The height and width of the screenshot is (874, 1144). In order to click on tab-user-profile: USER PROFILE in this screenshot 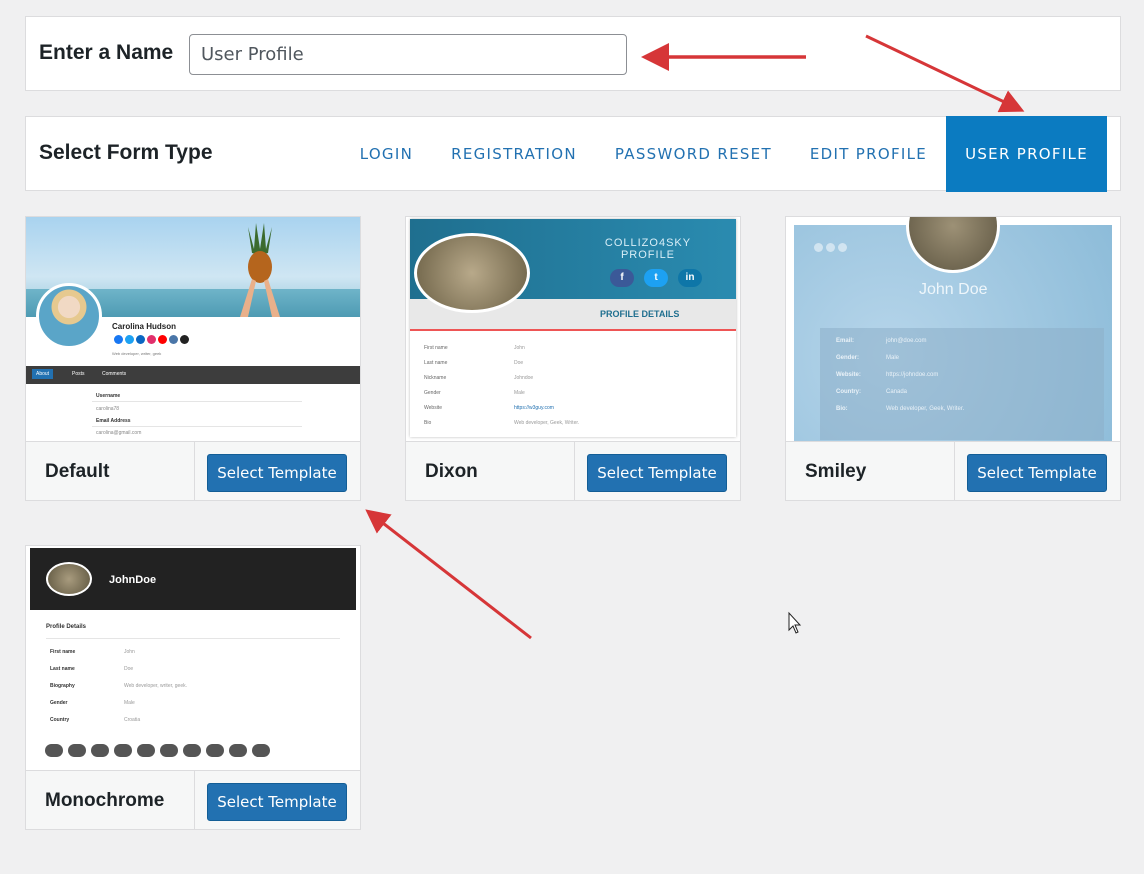, I will do `click(1026, 154)`.